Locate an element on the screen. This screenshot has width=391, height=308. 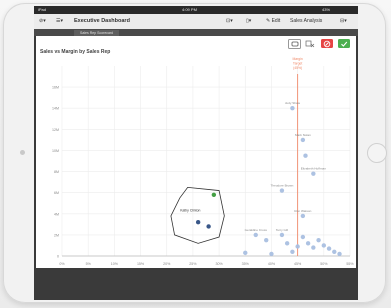
x-tick-label: 25% is located at coordinates (193, 264).